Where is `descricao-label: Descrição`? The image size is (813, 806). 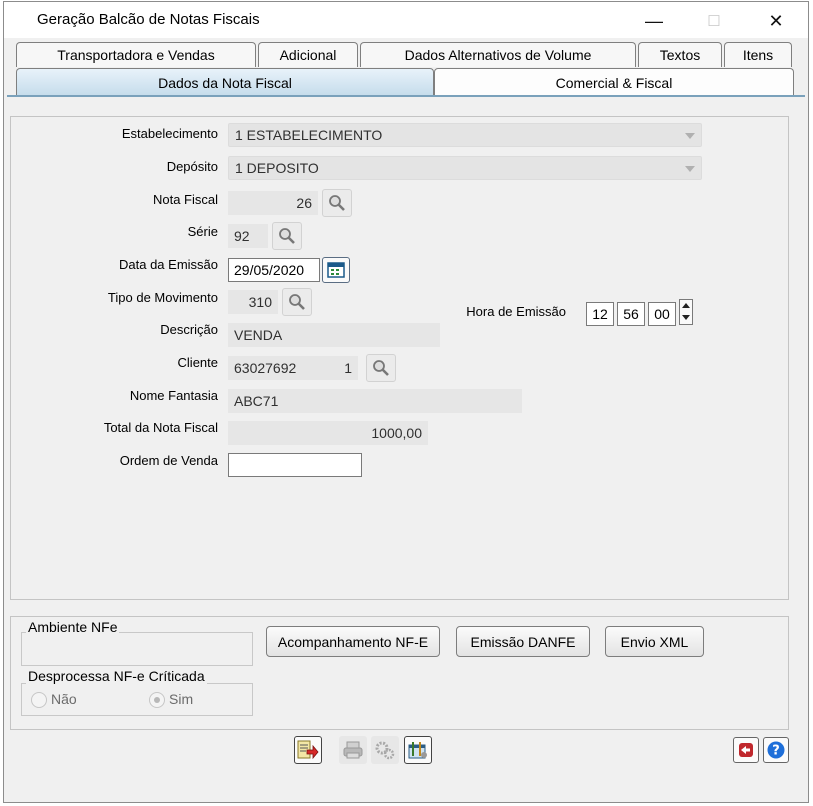 descricao-label: Descrição is located at coordinates (189, 329).